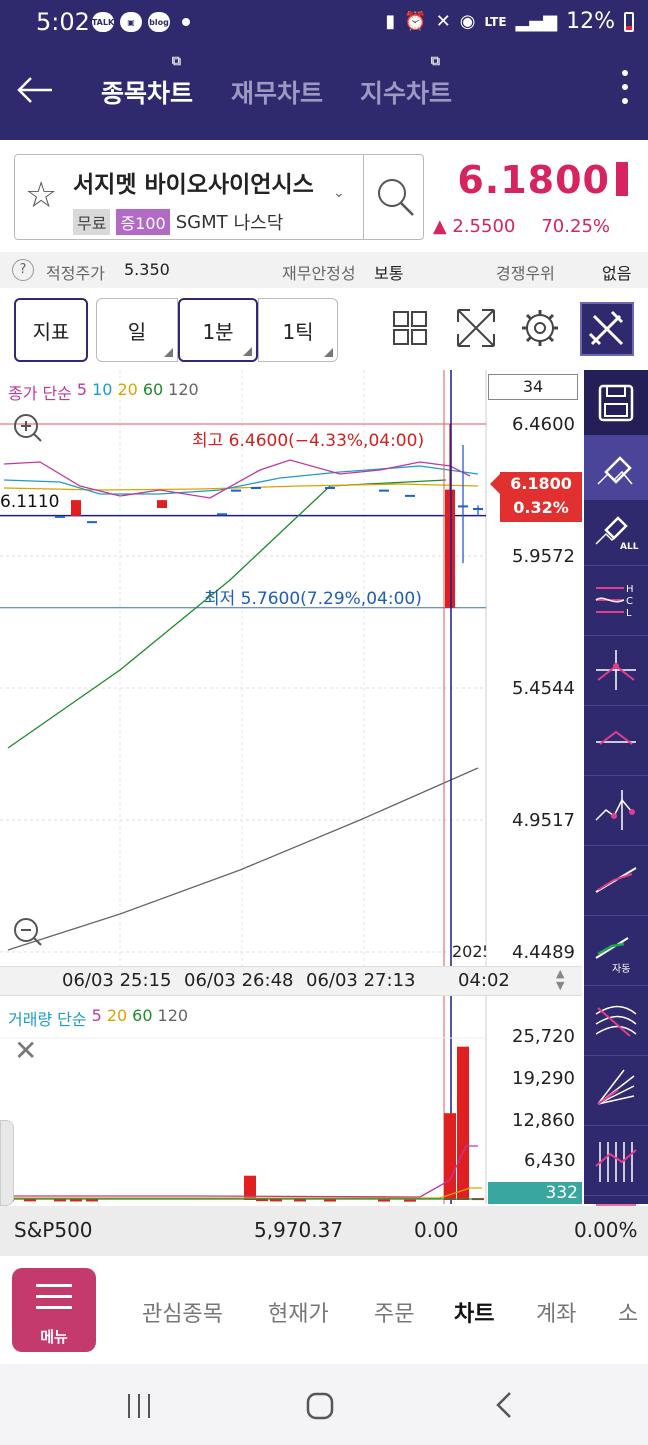  Describe the element at coordinates (543, 688) in the screenshot. I see `y-tick-2: 5.4544` at that location.